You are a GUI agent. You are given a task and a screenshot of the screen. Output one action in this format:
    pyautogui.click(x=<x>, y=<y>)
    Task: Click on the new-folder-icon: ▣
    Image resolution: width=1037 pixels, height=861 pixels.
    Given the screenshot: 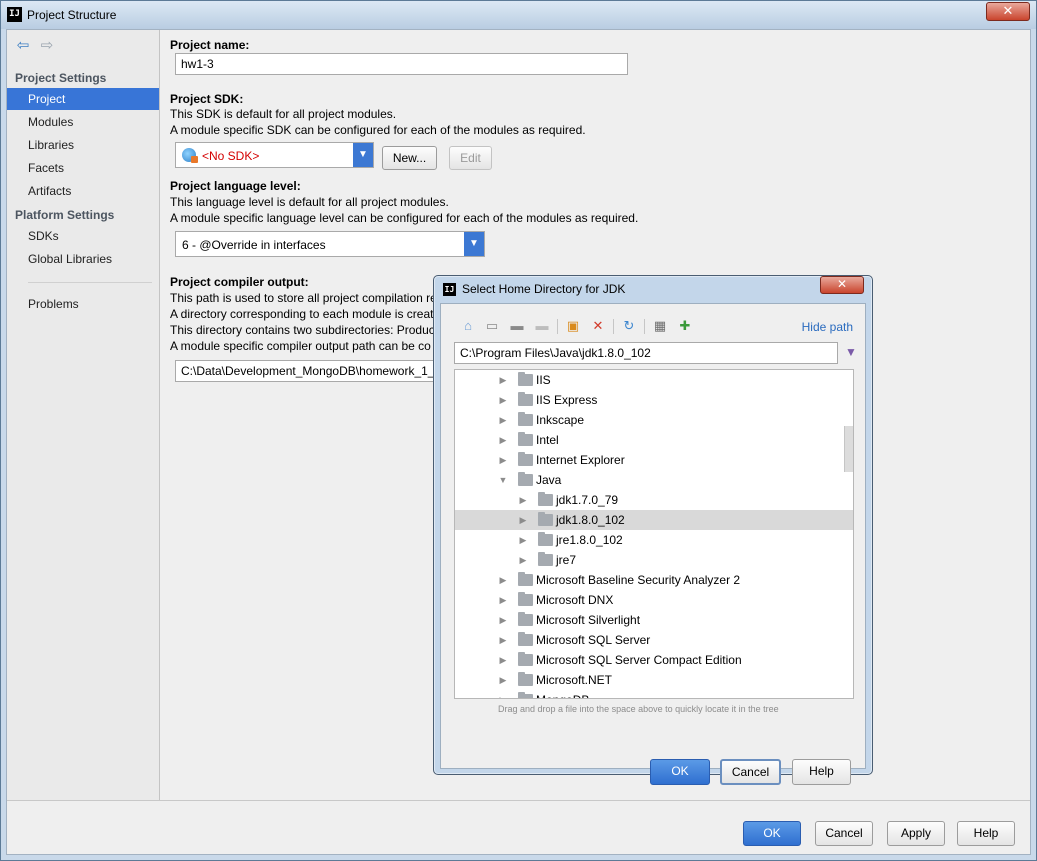 What is the action you would take?
    pyautogui.click(x=573, y=326)
    